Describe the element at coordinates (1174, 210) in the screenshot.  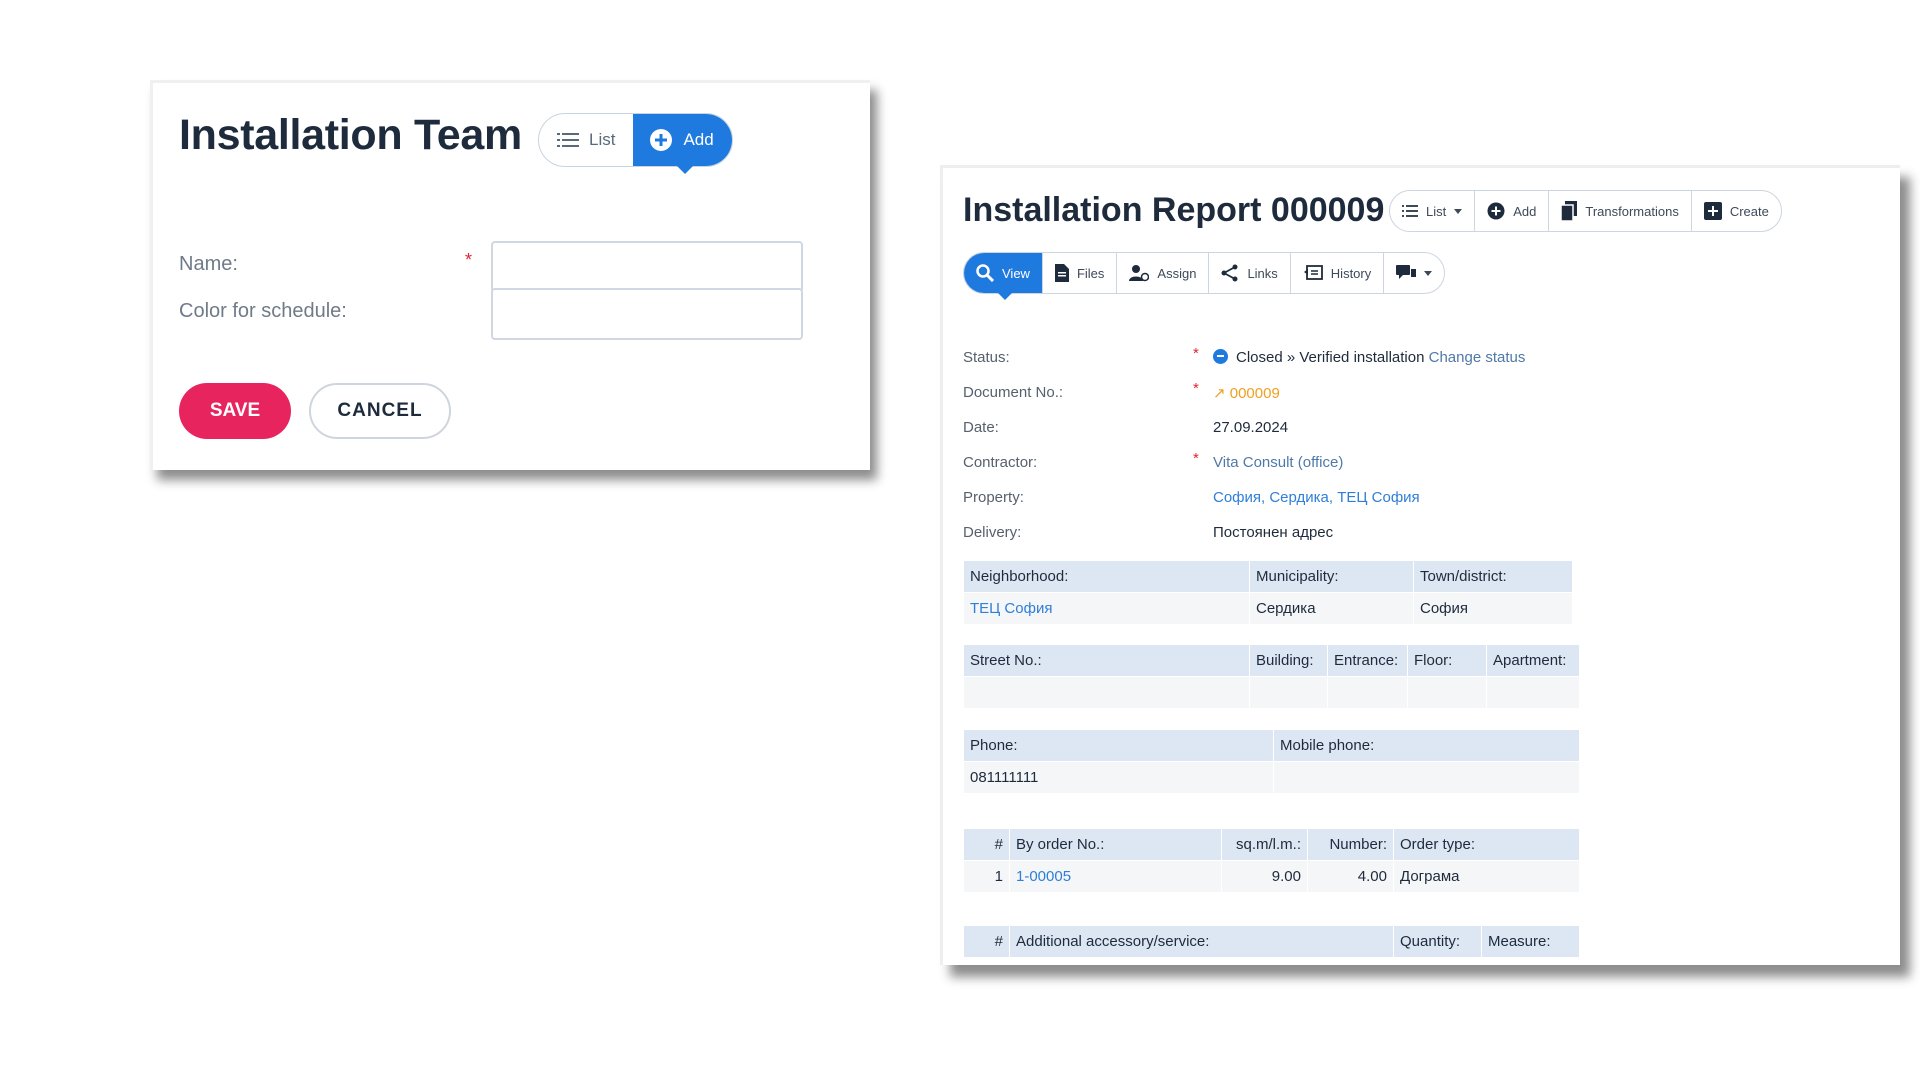
I see `report-title: Installation Report 000009` at that location.